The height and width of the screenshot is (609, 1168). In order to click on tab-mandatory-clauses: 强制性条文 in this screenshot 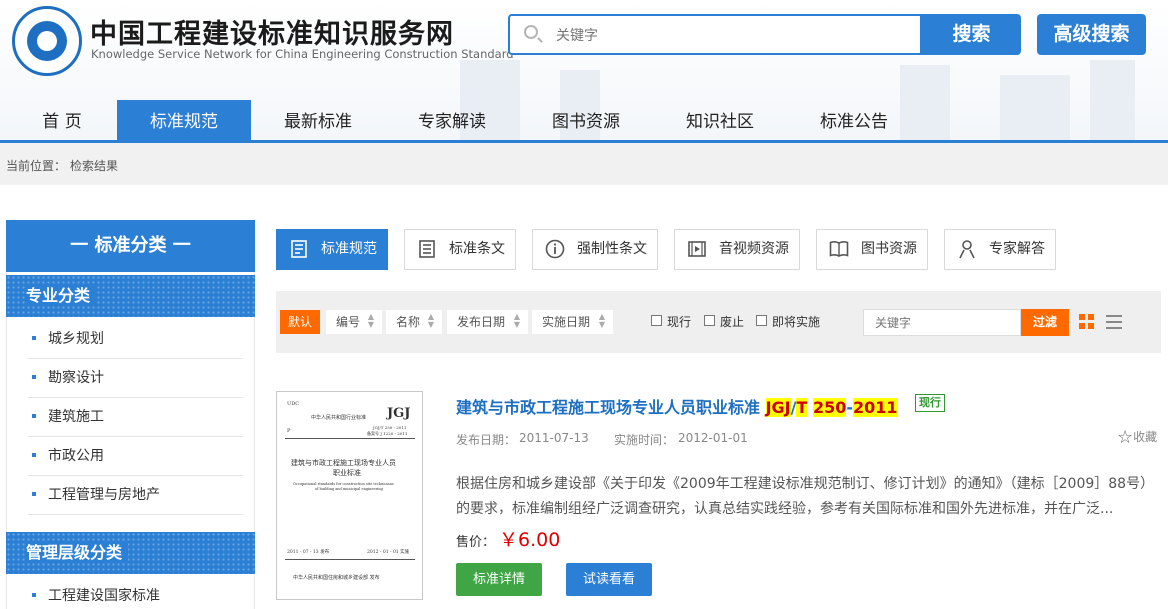, I will do `click(595, 249)`.